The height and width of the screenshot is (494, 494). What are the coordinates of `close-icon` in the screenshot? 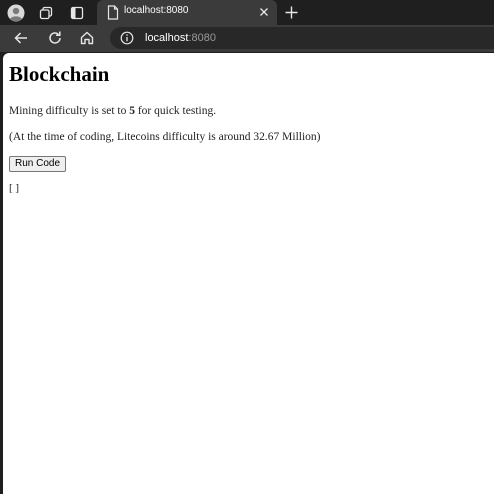 It's located at (264, 12).